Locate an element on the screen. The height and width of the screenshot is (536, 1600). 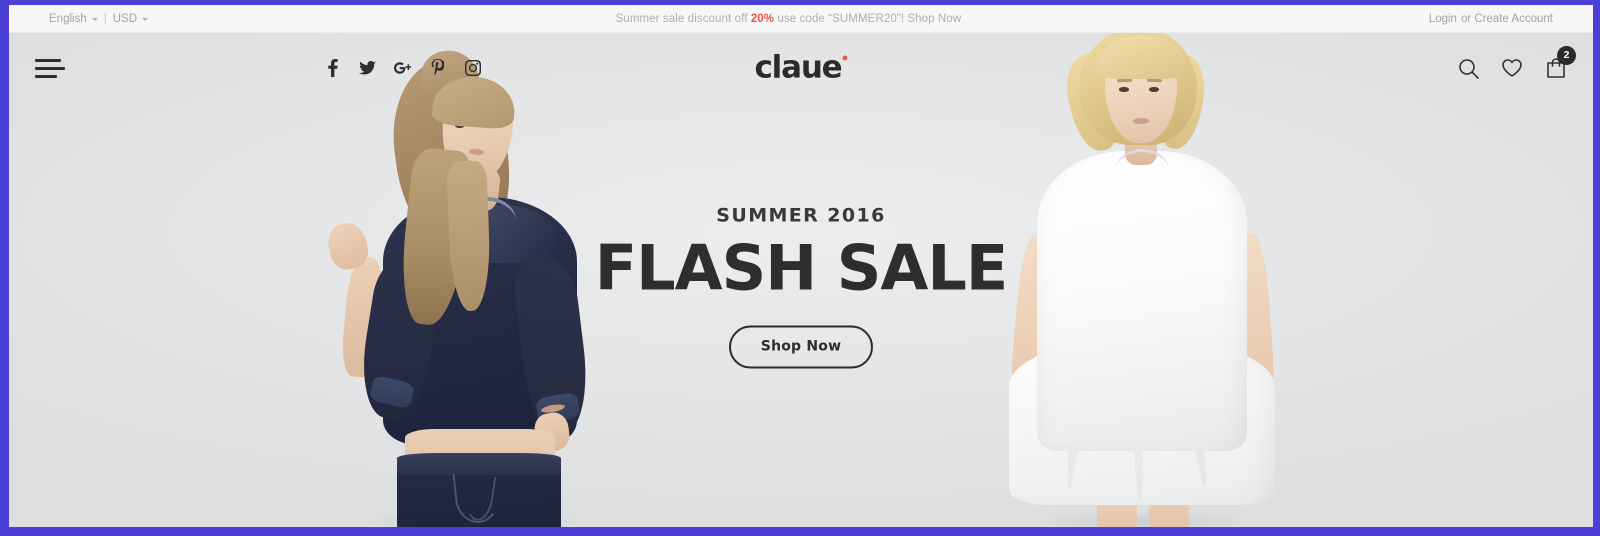
topbar-left-group: English | USD is located at coordinates (98, 19).